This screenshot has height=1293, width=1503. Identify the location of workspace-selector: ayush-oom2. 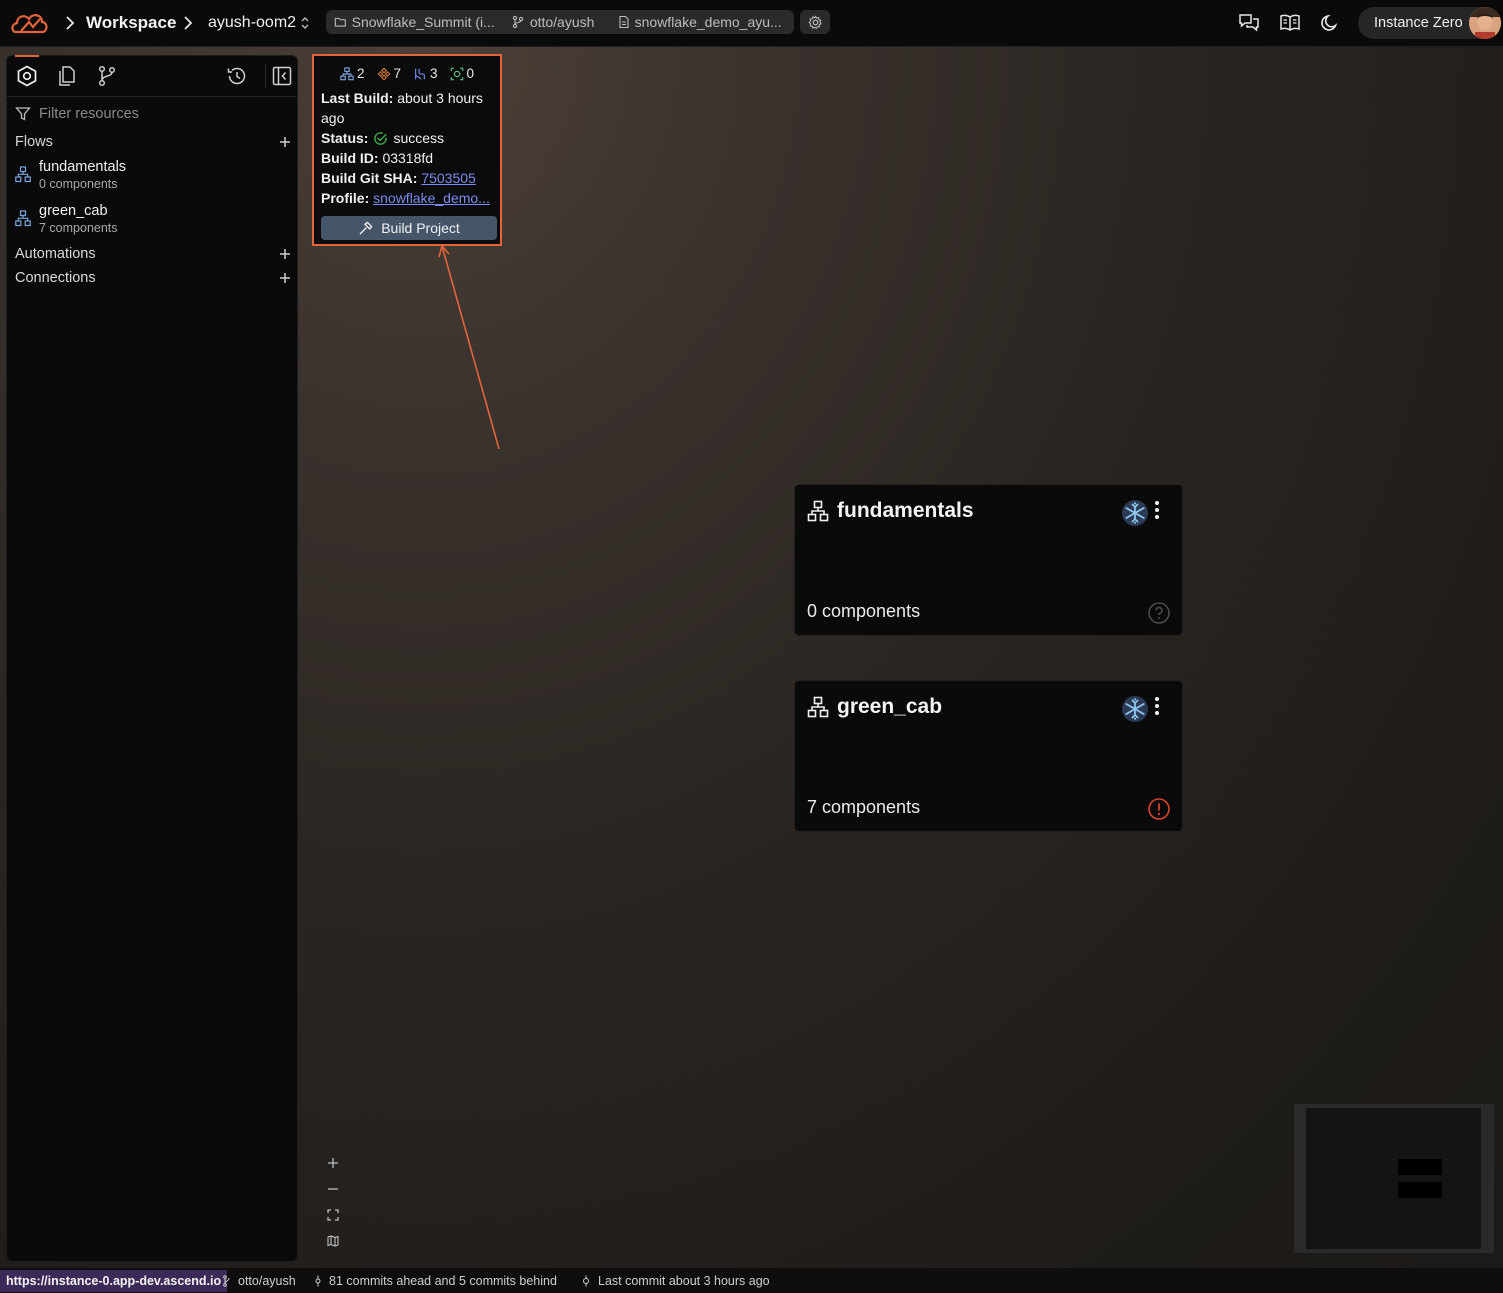
(259, 23).